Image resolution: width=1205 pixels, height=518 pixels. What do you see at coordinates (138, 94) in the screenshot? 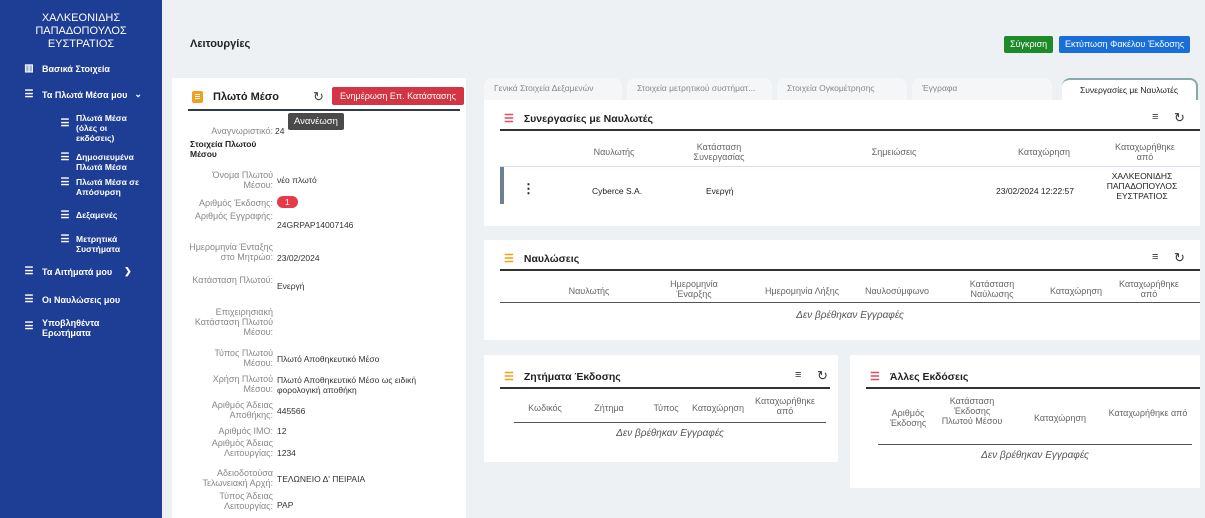
I see `chevron-down-icon: ⌄` at bounding box center [138, 94].